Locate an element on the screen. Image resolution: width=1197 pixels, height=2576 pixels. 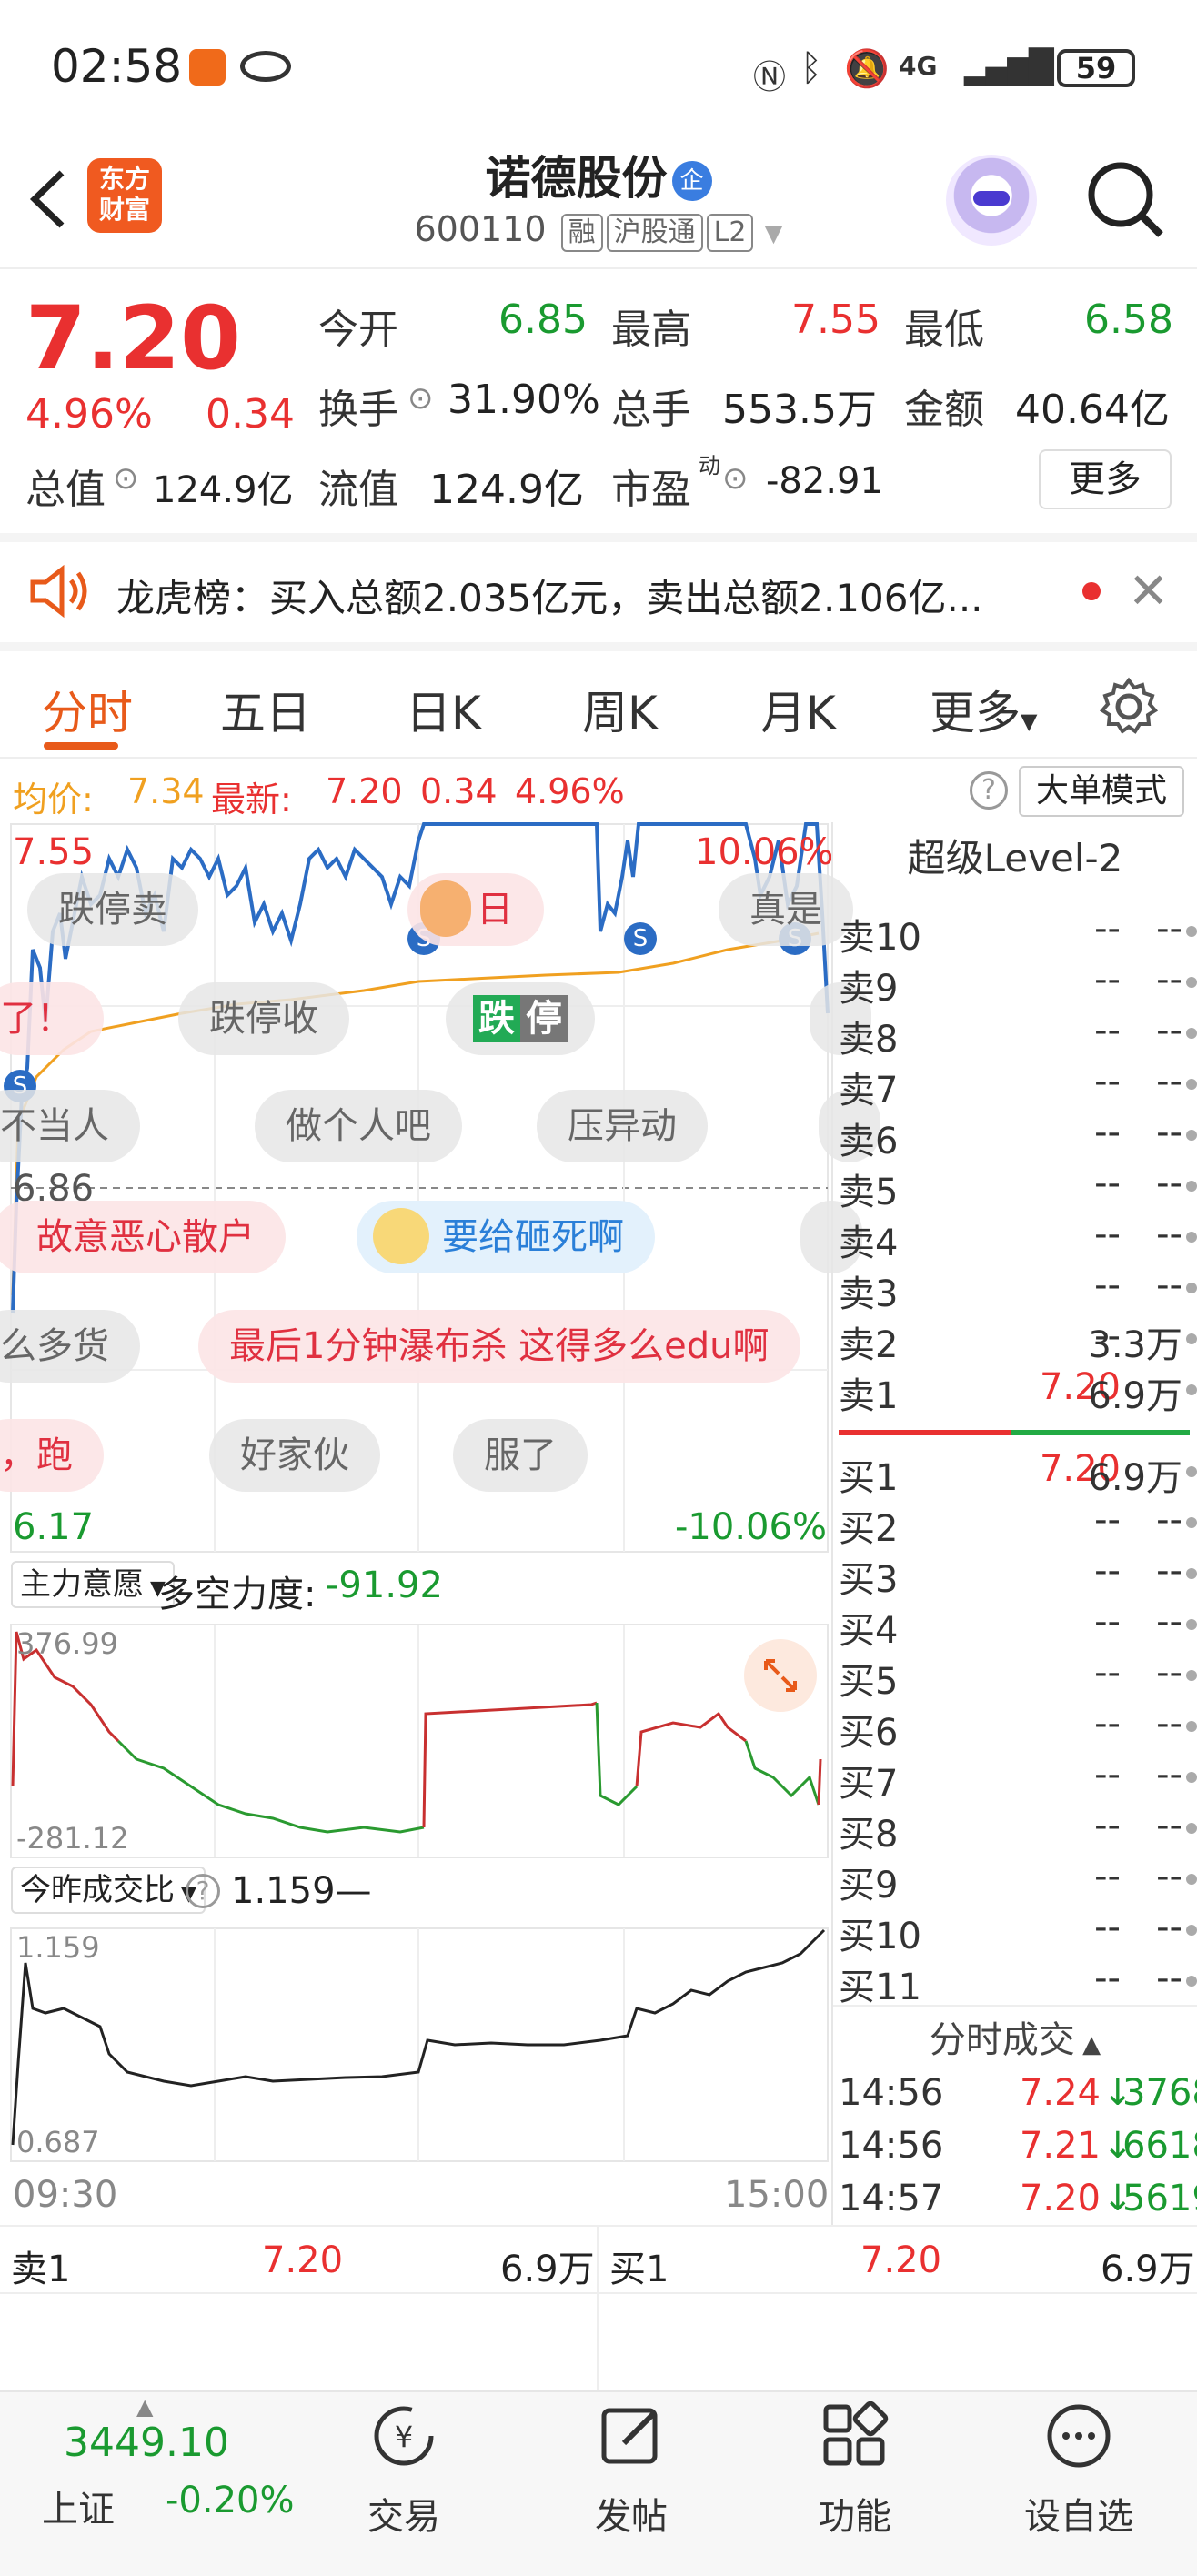
buy-level-row: 买11 -- -- is located at coordinates (1018, 1982).